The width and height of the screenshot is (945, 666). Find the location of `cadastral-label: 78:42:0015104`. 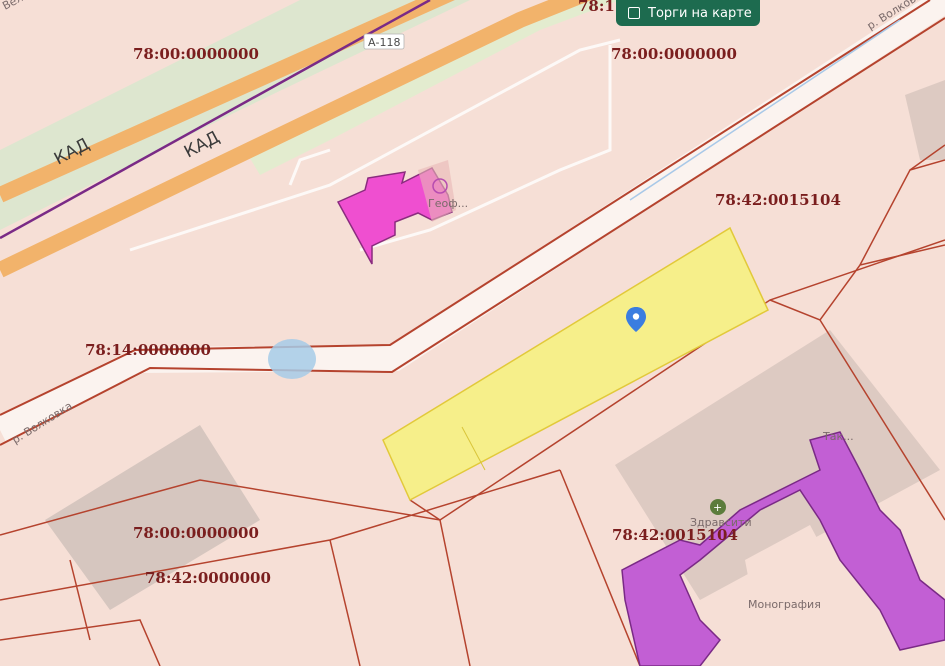

cadastral-label: 78:42:0015104 is located at coordinates (778, 200).